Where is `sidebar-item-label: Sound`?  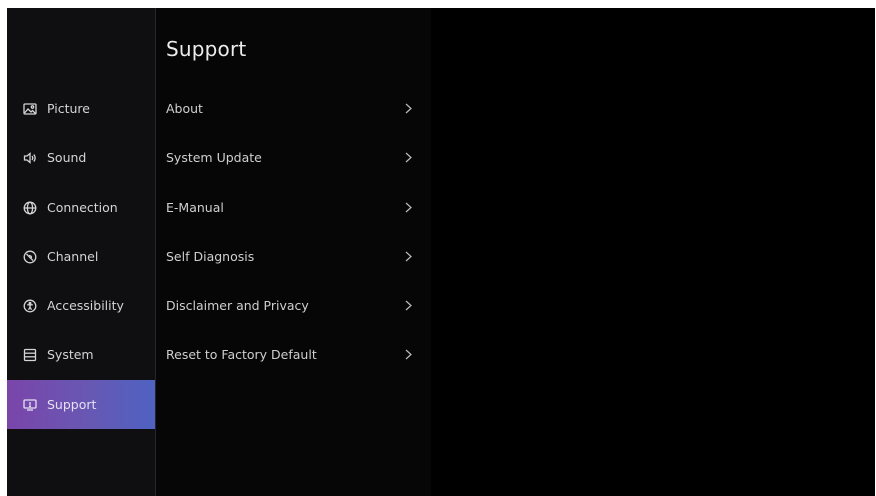 sidebar-item-label: Sound is located at coordinates (67, 157).